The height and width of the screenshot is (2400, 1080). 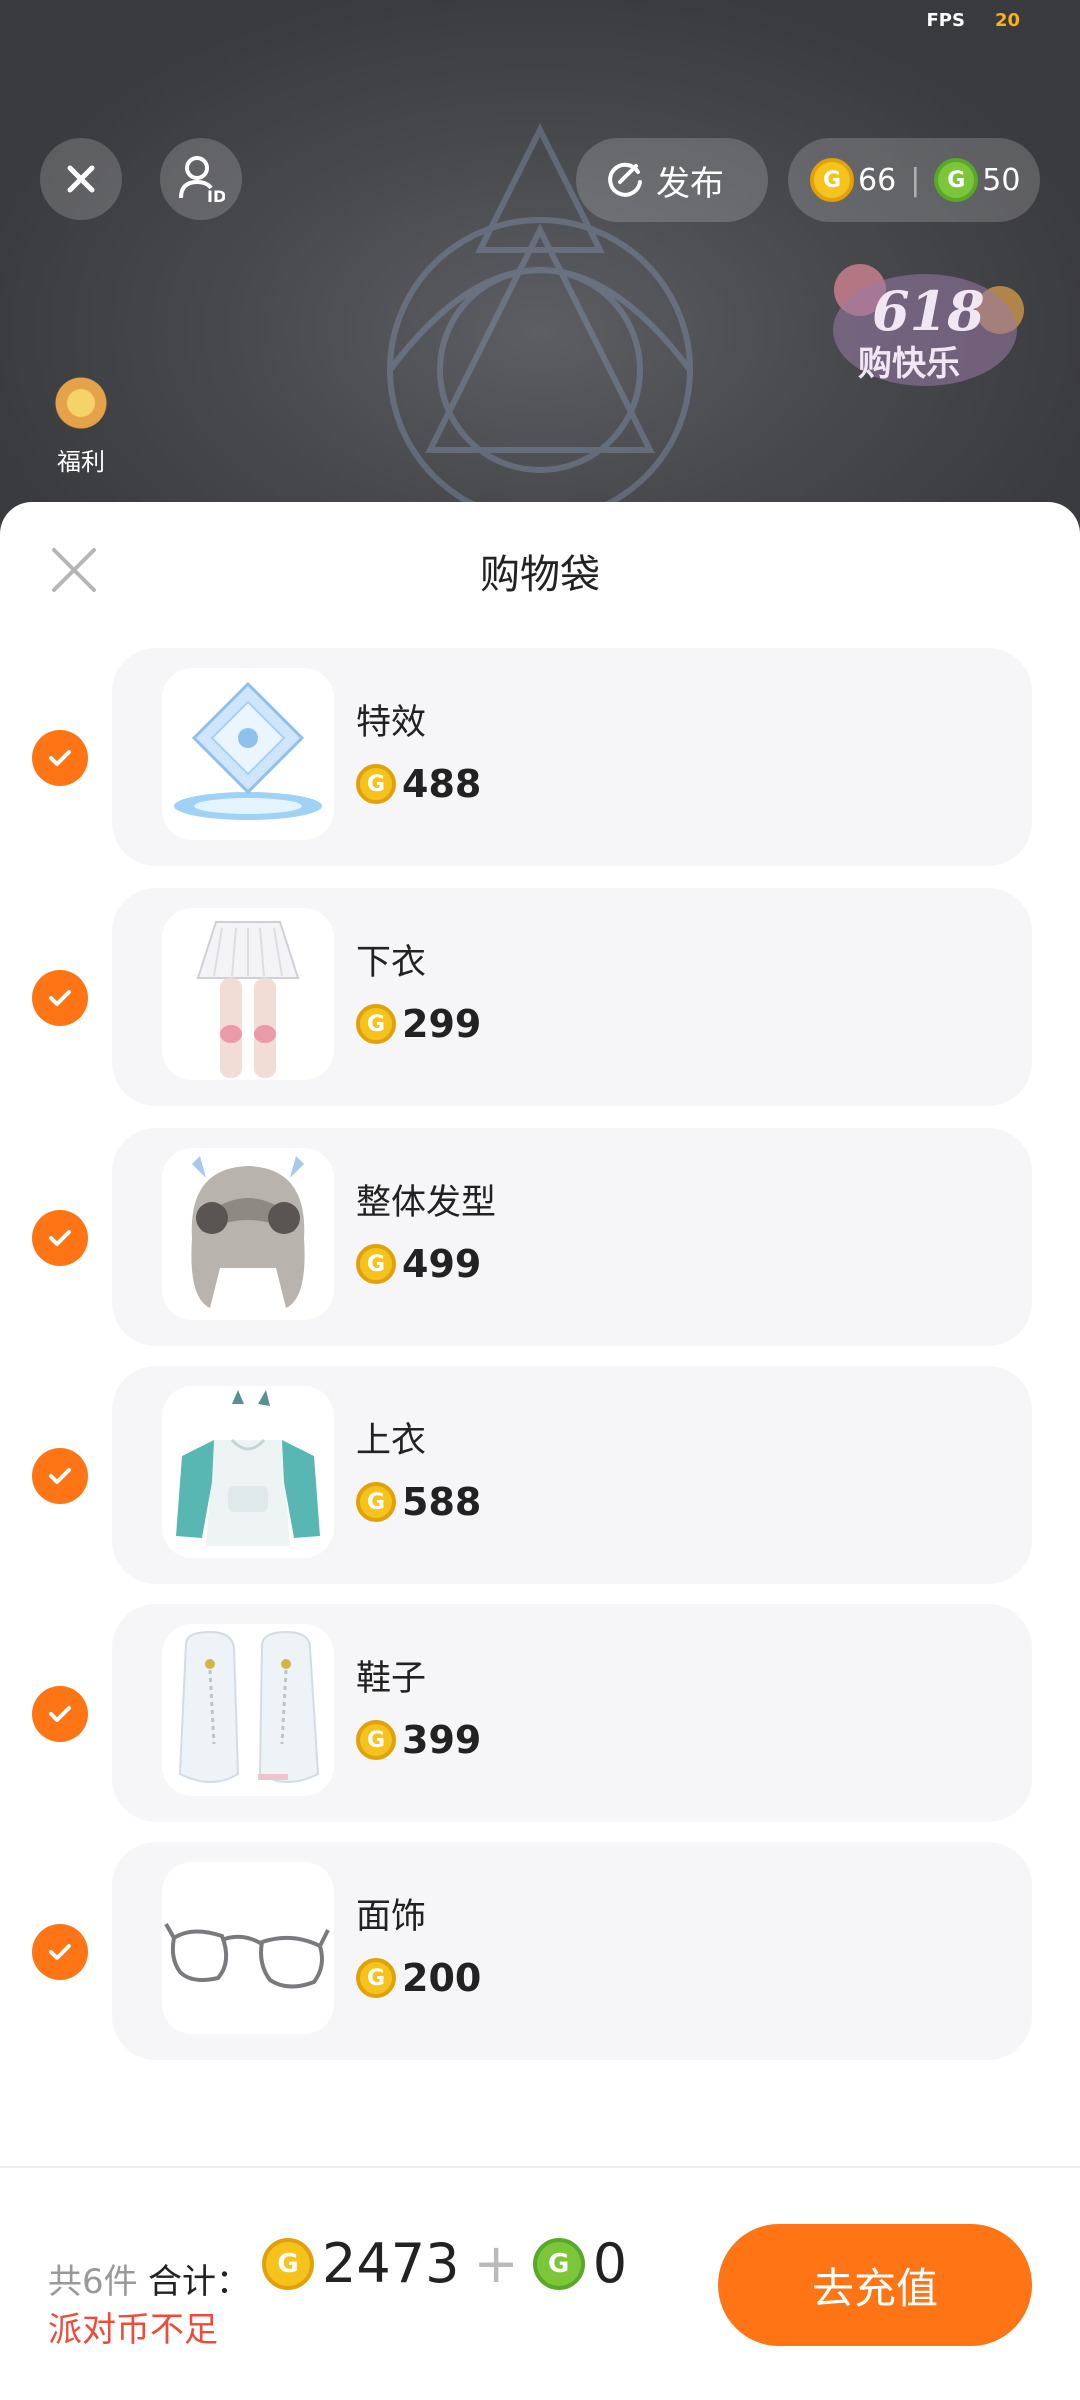 I want to click on welfare-button: 福利, so click(x=81, y=423).